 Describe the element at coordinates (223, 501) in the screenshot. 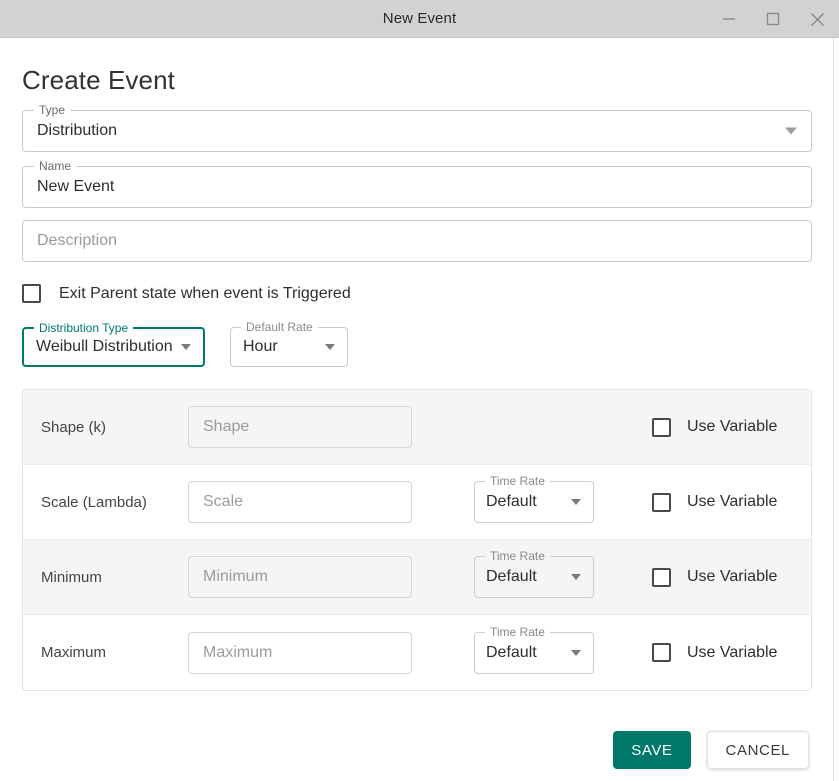

I see `parameter-placeholder: Scale` at that location.